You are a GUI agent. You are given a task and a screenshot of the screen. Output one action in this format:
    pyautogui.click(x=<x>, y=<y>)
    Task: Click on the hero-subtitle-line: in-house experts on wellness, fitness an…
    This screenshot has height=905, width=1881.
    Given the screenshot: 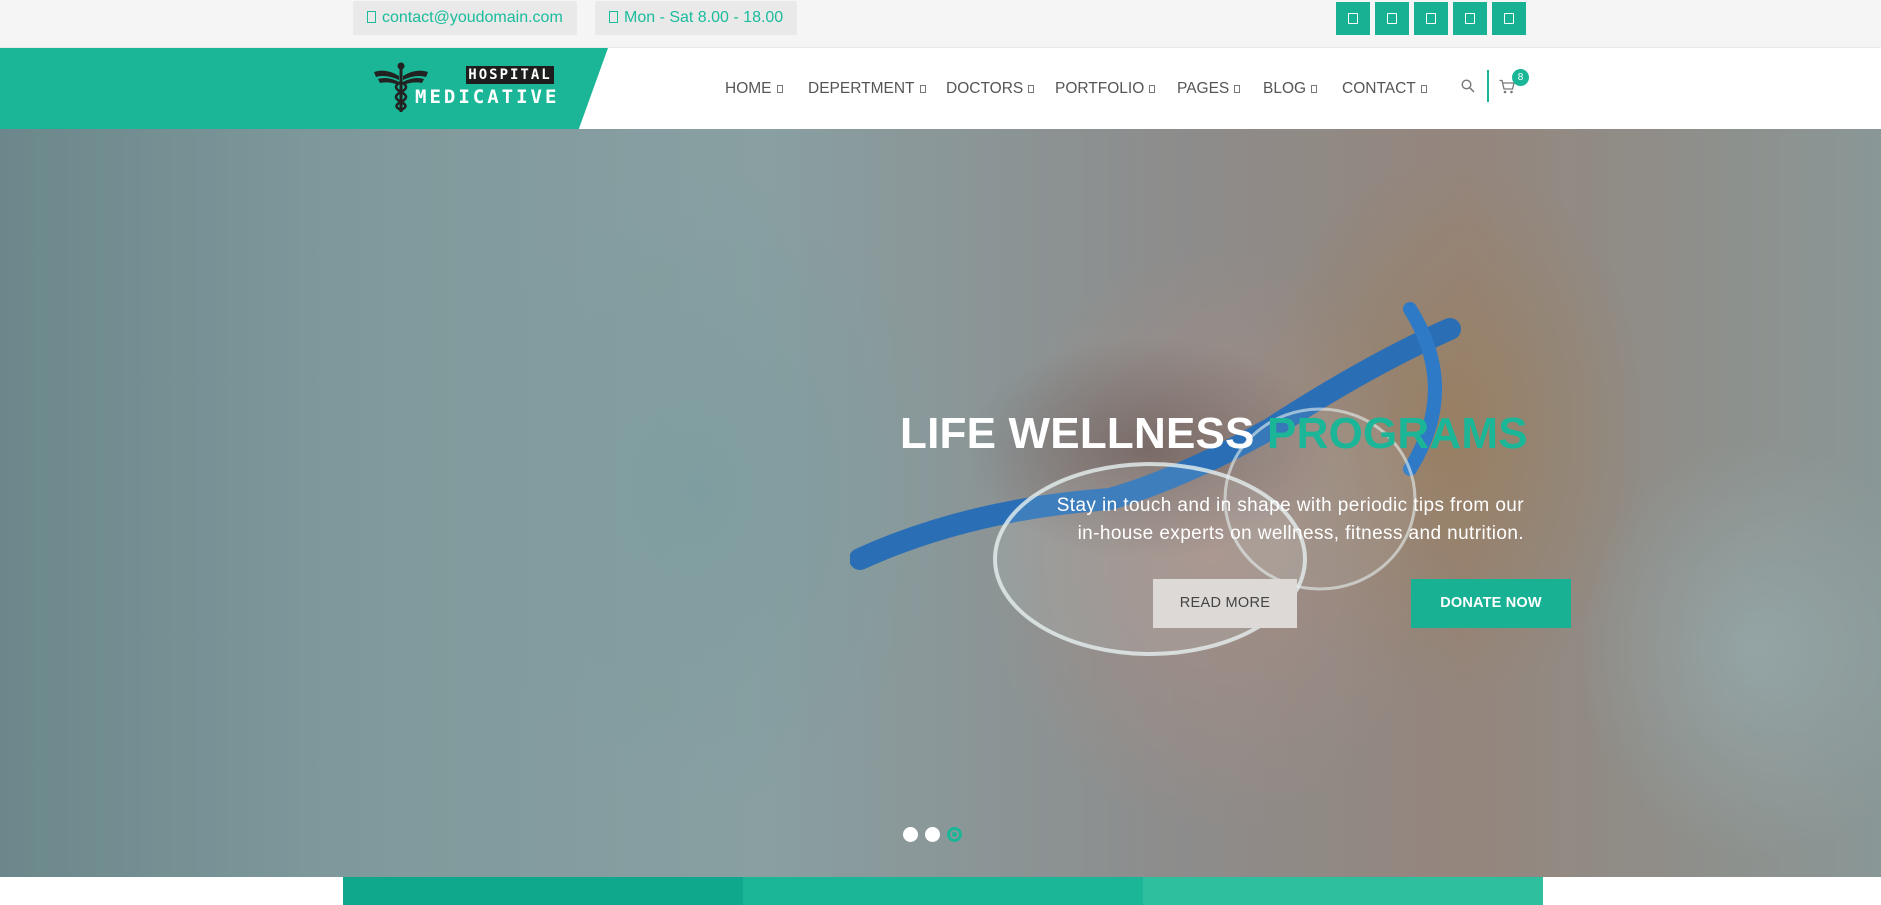 What is the action you would take?
    pyautogui.click(x=1300, y=533)
    